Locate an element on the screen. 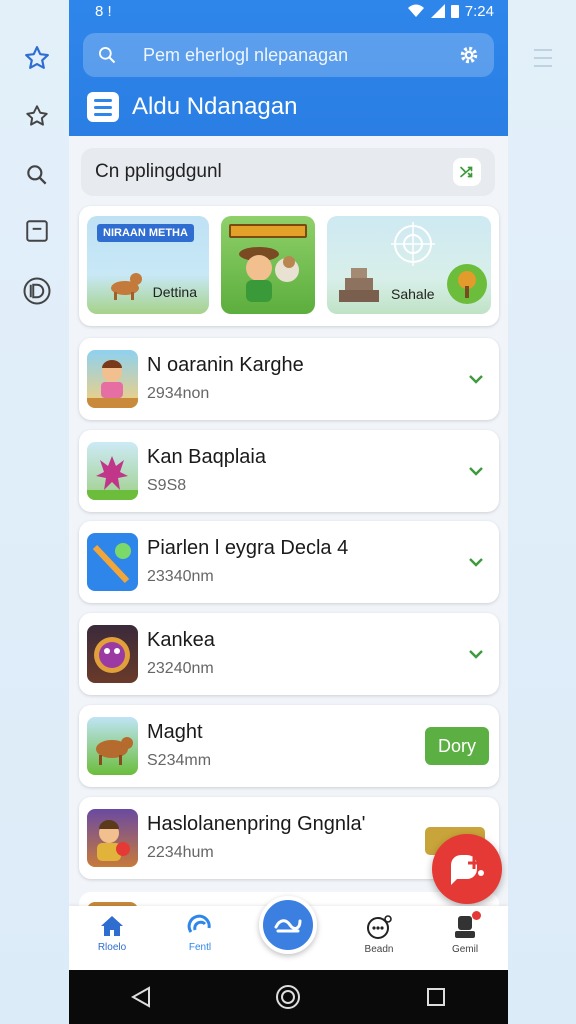  side-rail is located at coordinates (35, 512).